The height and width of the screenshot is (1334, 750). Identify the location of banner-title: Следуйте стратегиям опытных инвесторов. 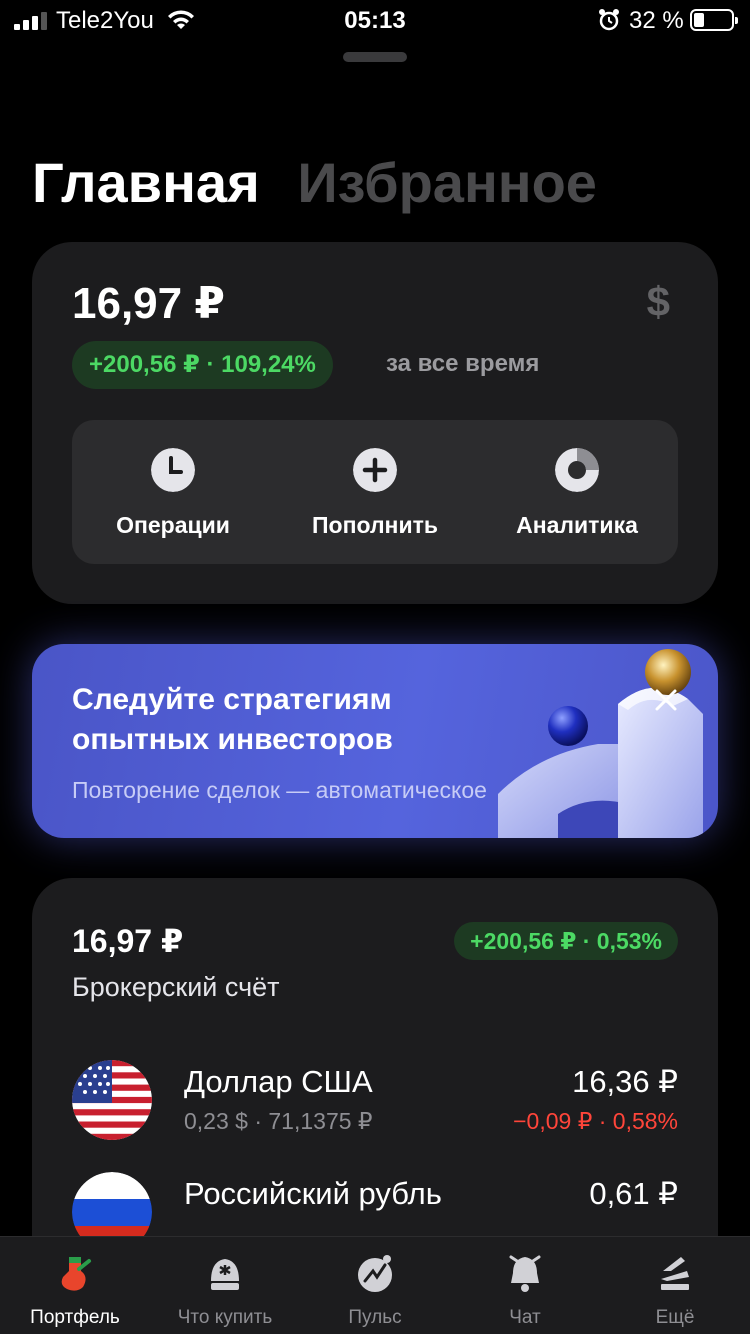
(232, 719).